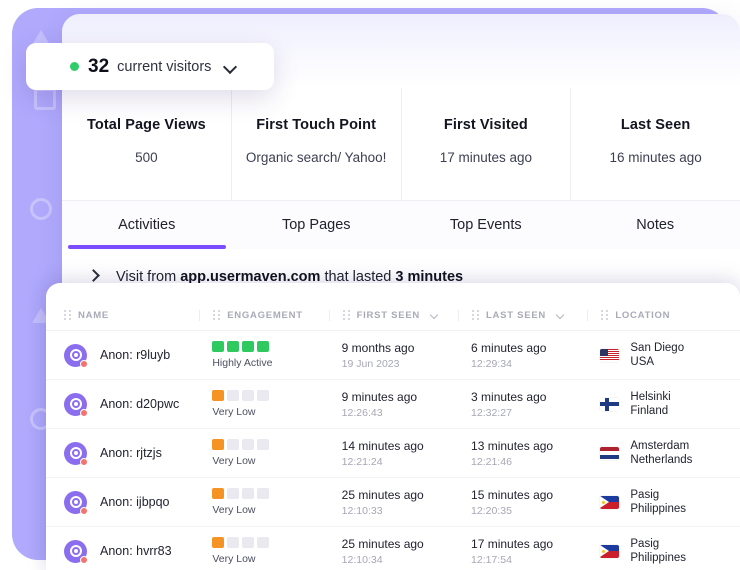 This screenshot has height=570, width=740. What do you see at coordinates (649, 411) in the screenshot?
I see `location-country: Finland` at bounding box center [649, 411].